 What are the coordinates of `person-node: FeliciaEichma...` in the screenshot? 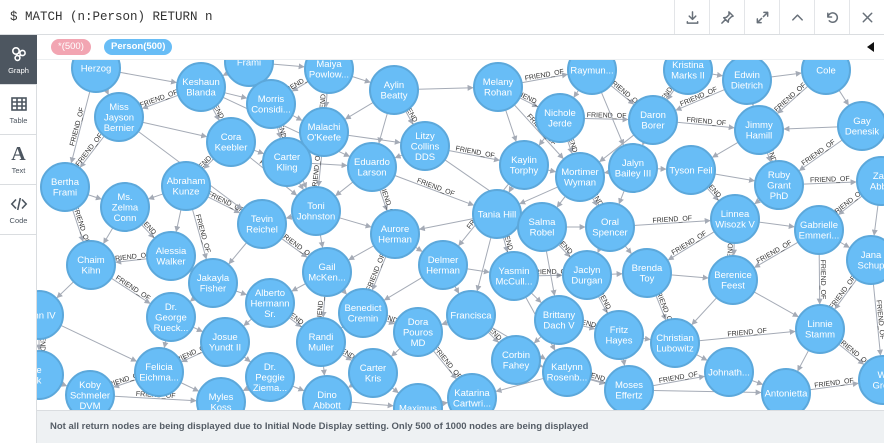 It's located at (159, 372).